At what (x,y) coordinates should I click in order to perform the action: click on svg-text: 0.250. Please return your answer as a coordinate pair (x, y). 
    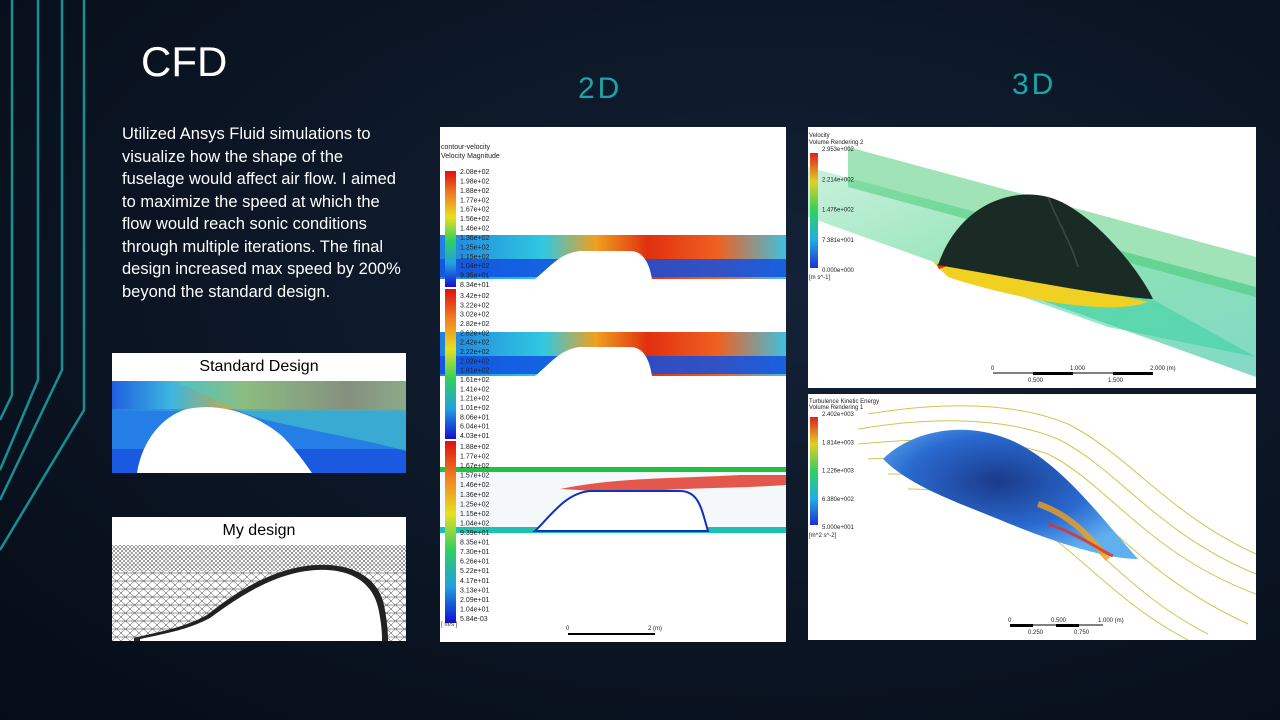
    Looking at the image, I should click on (1036, 633).